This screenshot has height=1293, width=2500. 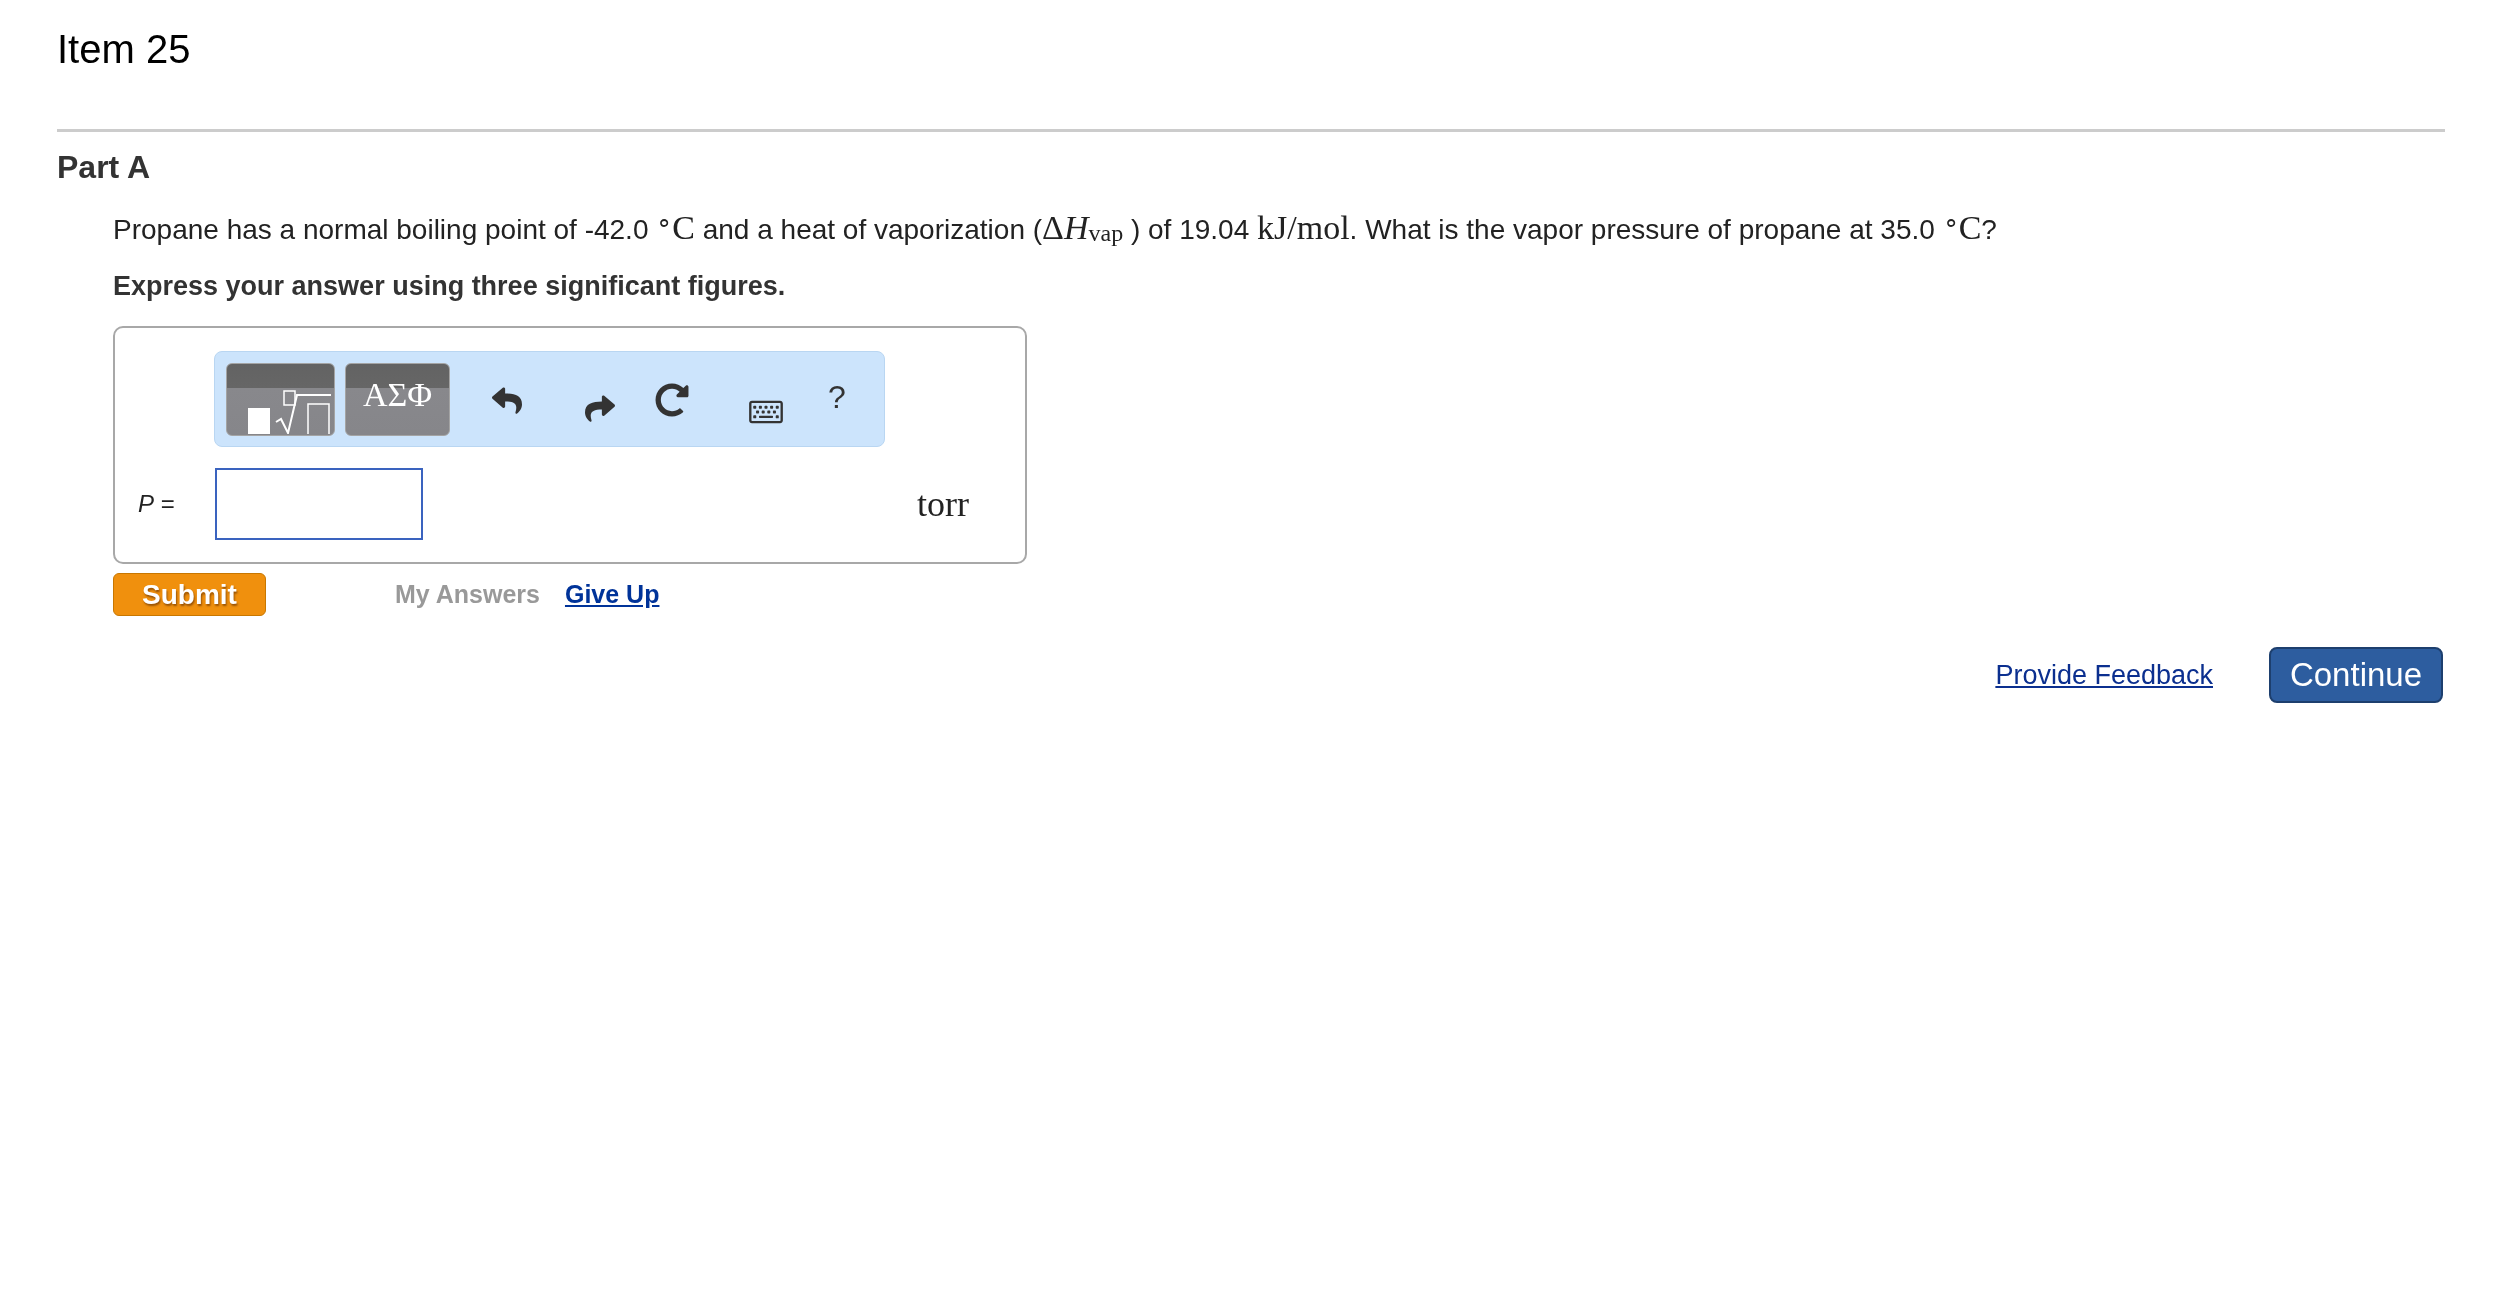 What do you see at coordinates (2356, 675) in the screenshot?
I see `continue-button: Continue` at bounding box center [2356, 675].